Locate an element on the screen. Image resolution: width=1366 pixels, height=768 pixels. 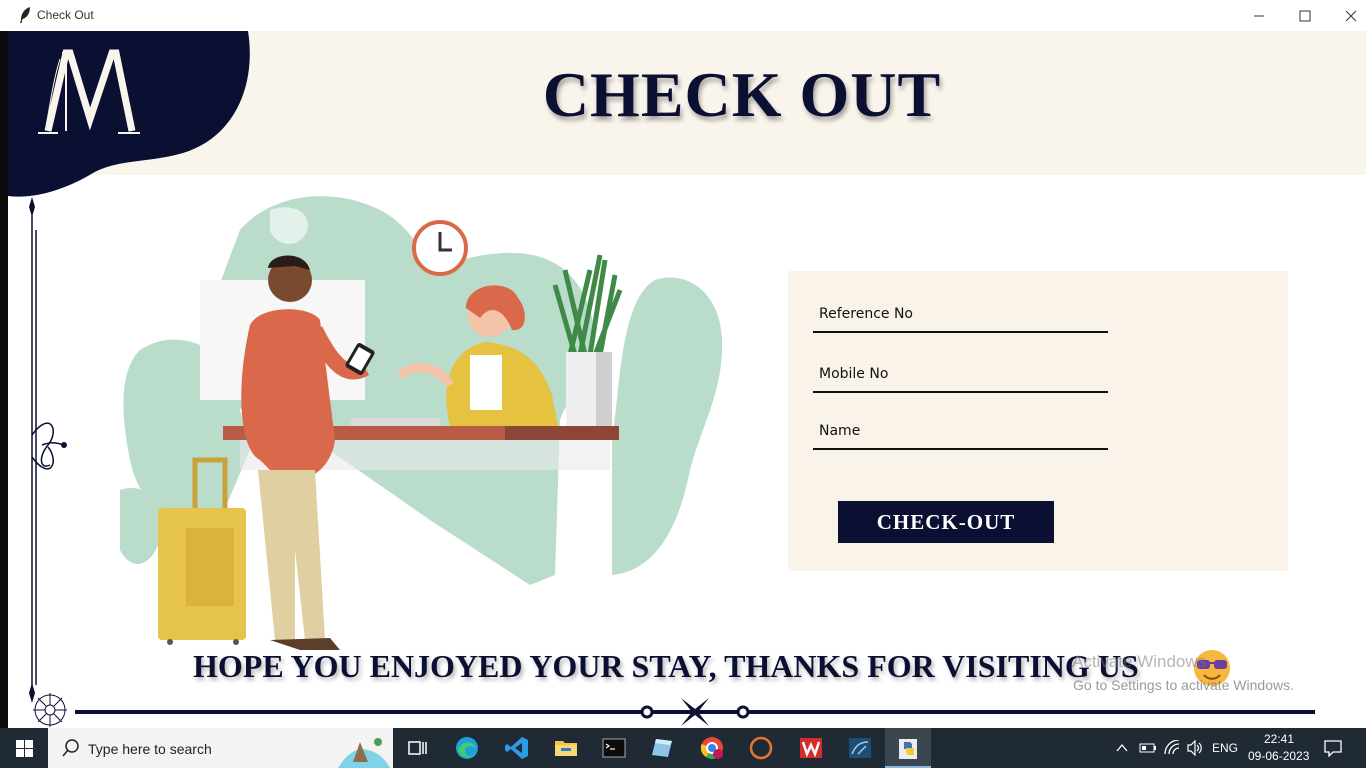
volume-icon is located at coordinates (1195, 748).